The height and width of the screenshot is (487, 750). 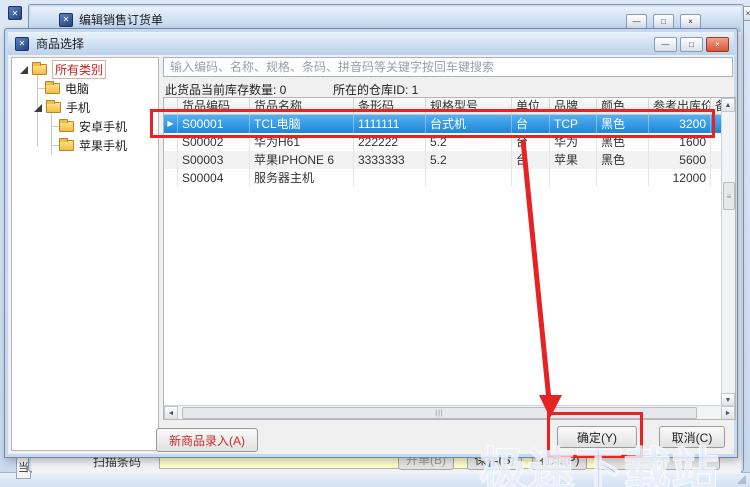 What do you see at coordinates (121, 20) in the screenshot?
I see `parent-window-title: 编辑销售订货单` at bounding box center [121, 20].